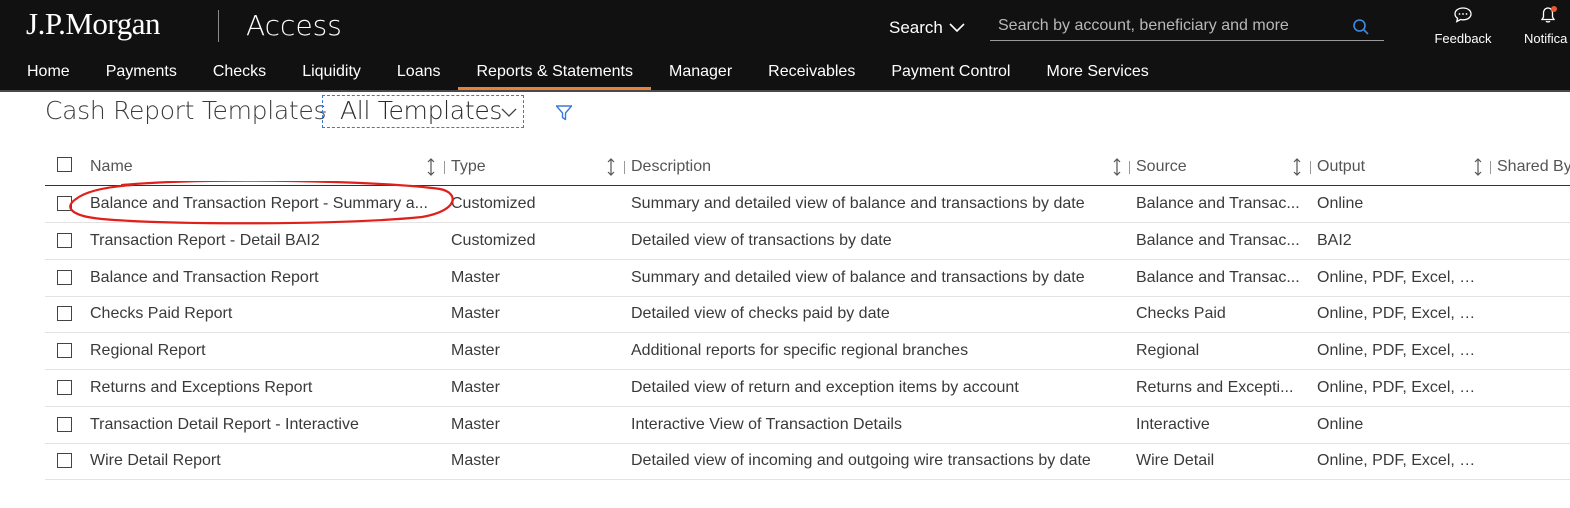  Describe the element at coordinates (916, 27) in the screenshot. I see `search-scope-label: Search` at that location.